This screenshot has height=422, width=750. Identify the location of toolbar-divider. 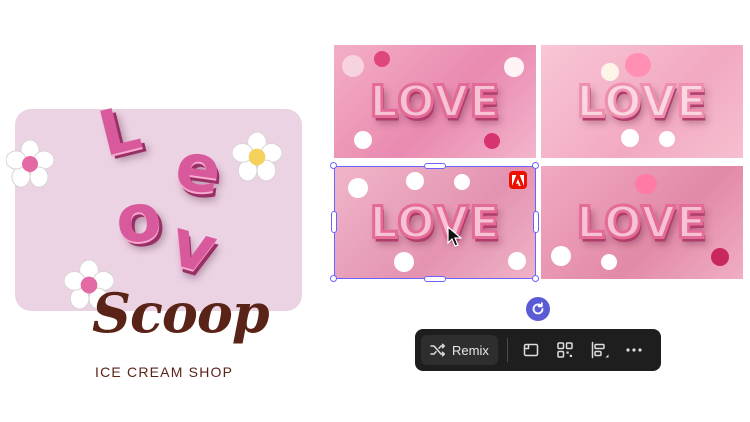
(507, 350).